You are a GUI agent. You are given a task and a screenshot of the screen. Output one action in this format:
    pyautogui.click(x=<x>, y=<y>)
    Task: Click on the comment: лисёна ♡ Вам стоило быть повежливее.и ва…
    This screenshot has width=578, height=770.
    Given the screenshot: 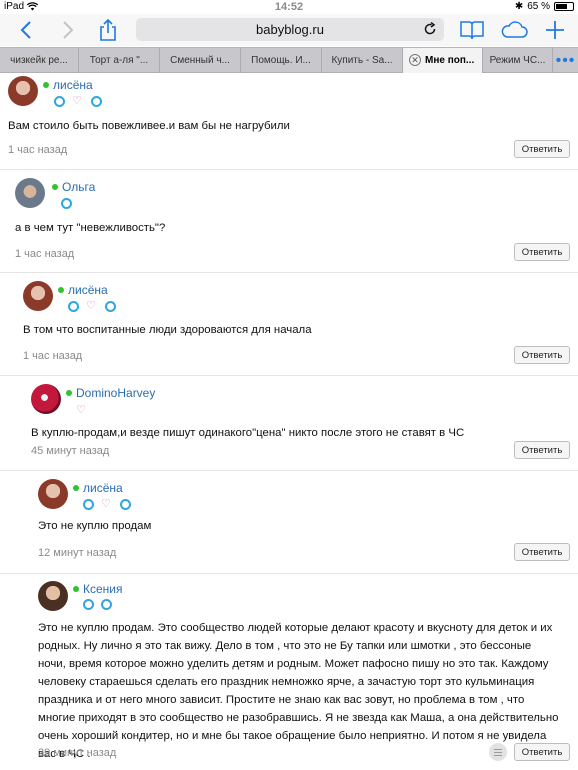 What is the action you would take?
    pyautogui.click(x=289, y=122)
    